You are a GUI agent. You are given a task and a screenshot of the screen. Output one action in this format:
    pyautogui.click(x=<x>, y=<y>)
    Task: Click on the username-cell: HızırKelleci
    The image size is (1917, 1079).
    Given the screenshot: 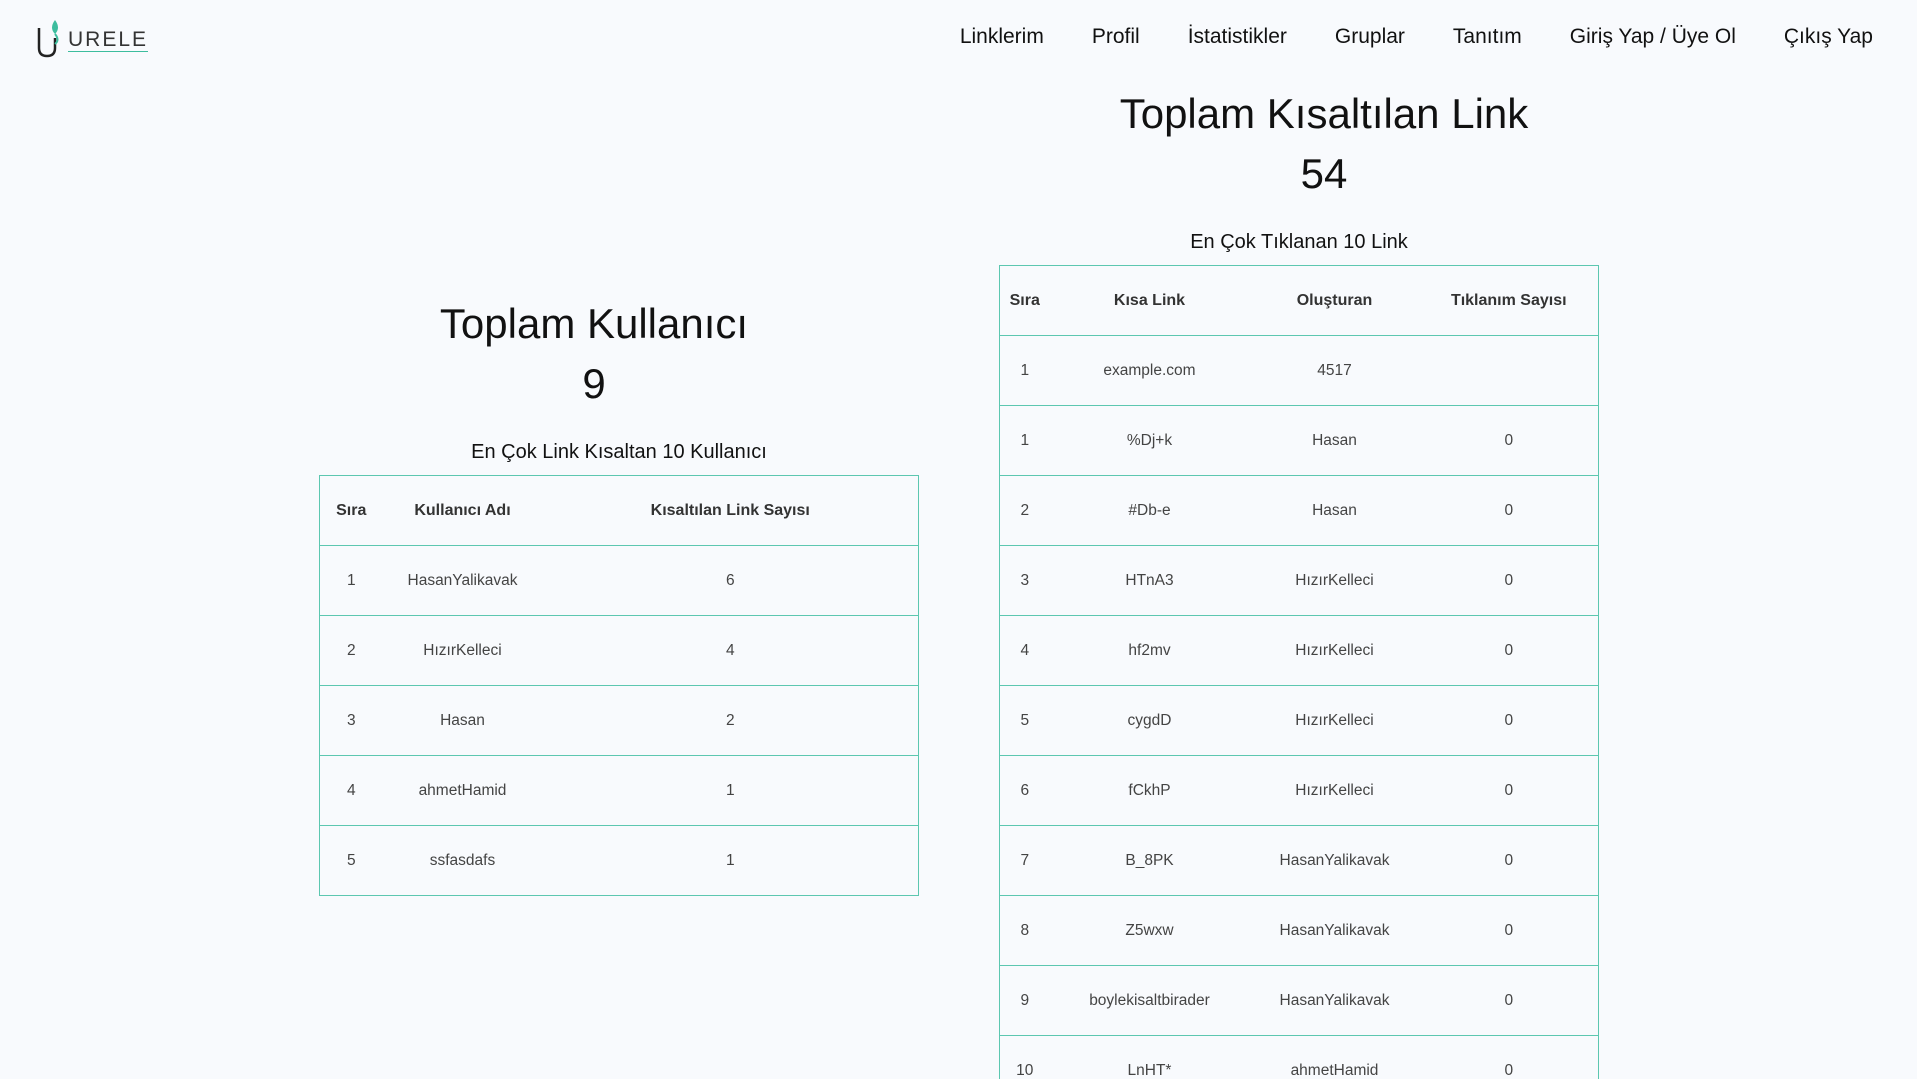 What is the action you would take?
    pyautogui.click(x=462, y=650)
    